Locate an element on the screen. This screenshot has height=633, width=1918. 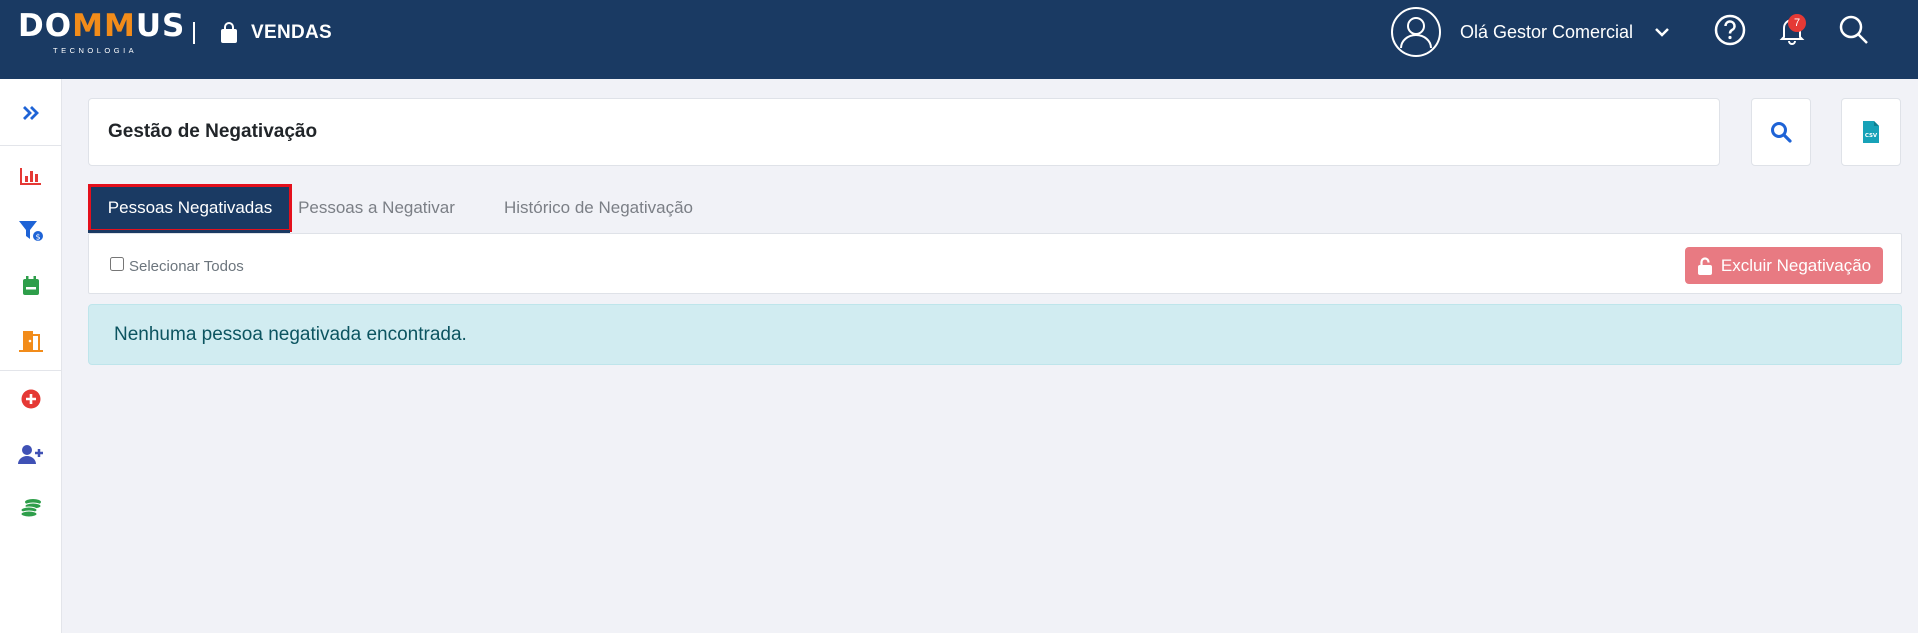
expand-menu-button is located at coordinates (31, 113).